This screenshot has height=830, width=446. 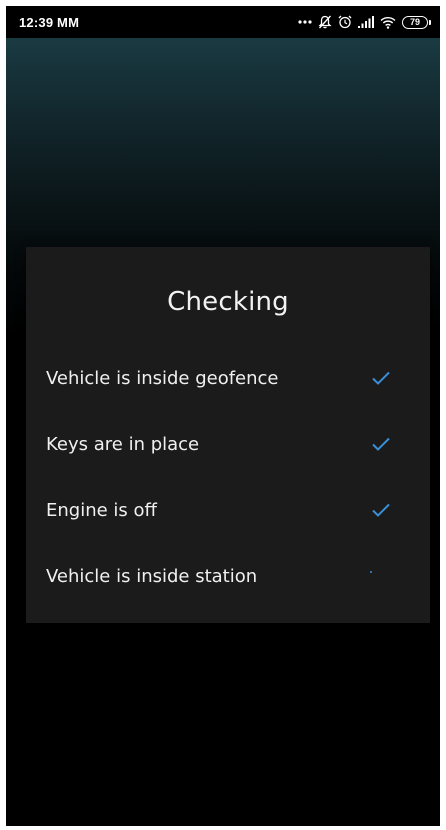 I want to click on check-item-geofence: Vehicle is inside geofence, so click(x=228, y=378).